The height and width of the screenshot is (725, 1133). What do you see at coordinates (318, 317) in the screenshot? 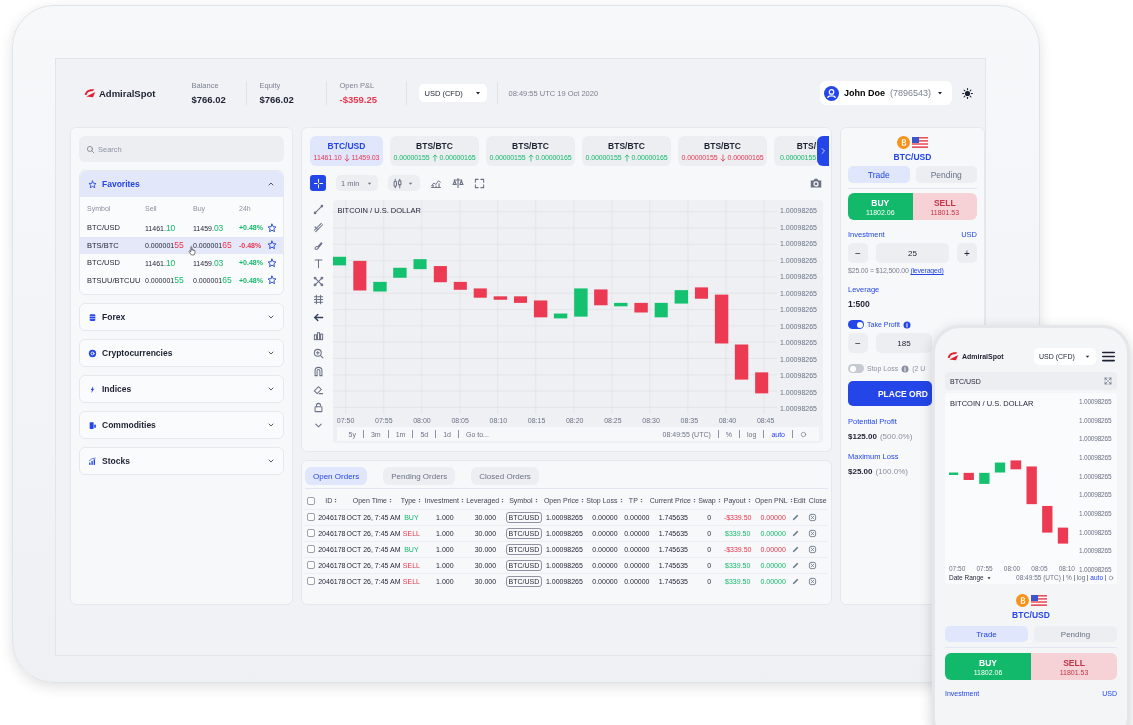
I see `arrow-left-icon` at bounding box center [318, 317].